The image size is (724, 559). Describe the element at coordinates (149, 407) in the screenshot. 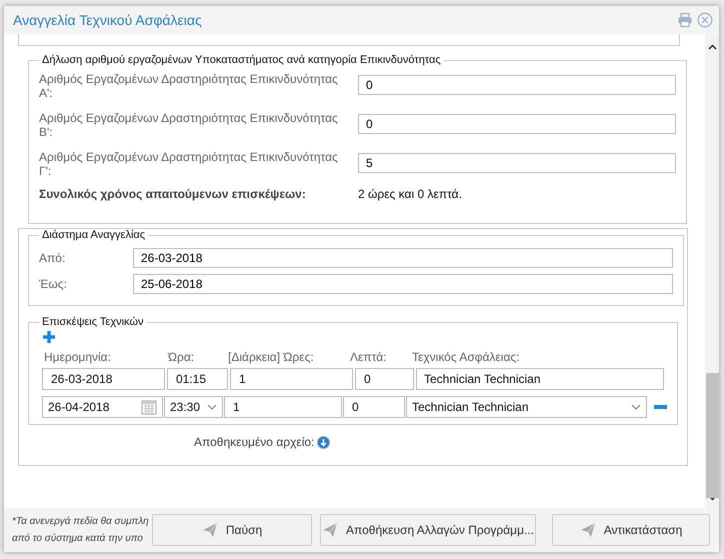

I see `calendar-icon` at that location.